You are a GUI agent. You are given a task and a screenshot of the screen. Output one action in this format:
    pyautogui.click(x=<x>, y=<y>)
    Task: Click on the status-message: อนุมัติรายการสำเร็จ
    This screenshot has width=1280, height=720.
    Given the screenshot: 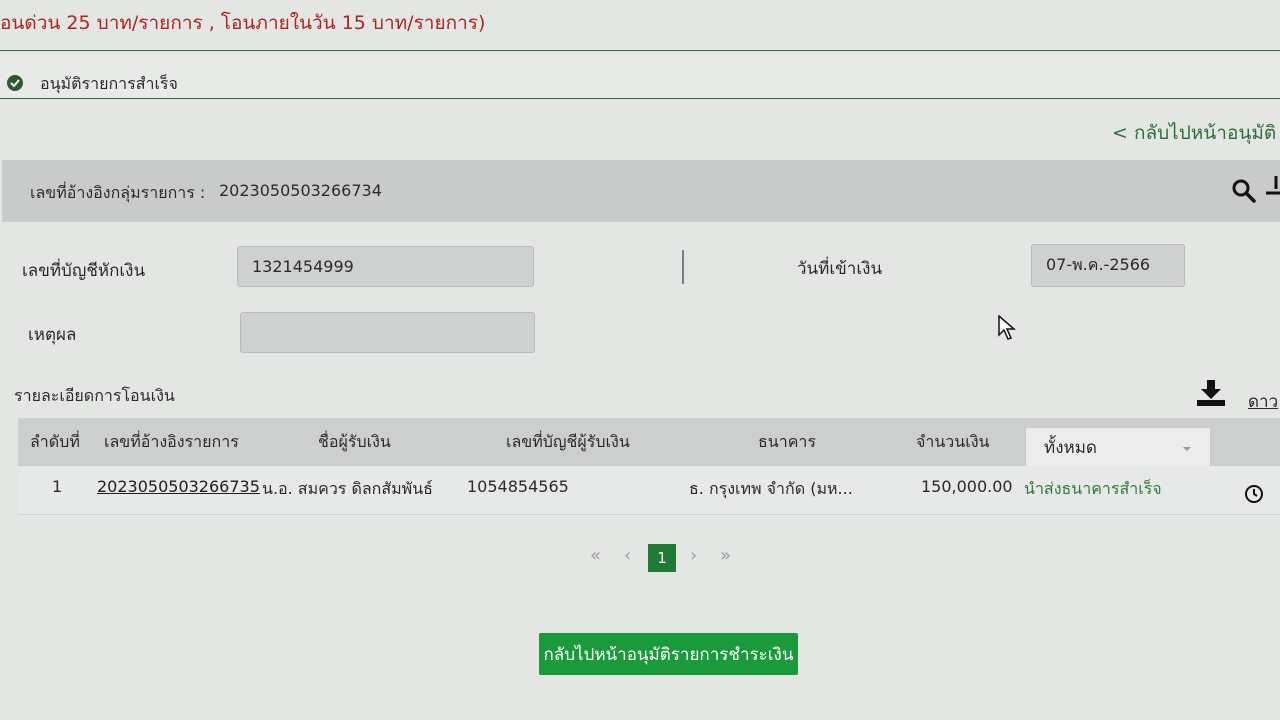 What is the action you would take?
    pyautogui.click(x=109, y=83)
    